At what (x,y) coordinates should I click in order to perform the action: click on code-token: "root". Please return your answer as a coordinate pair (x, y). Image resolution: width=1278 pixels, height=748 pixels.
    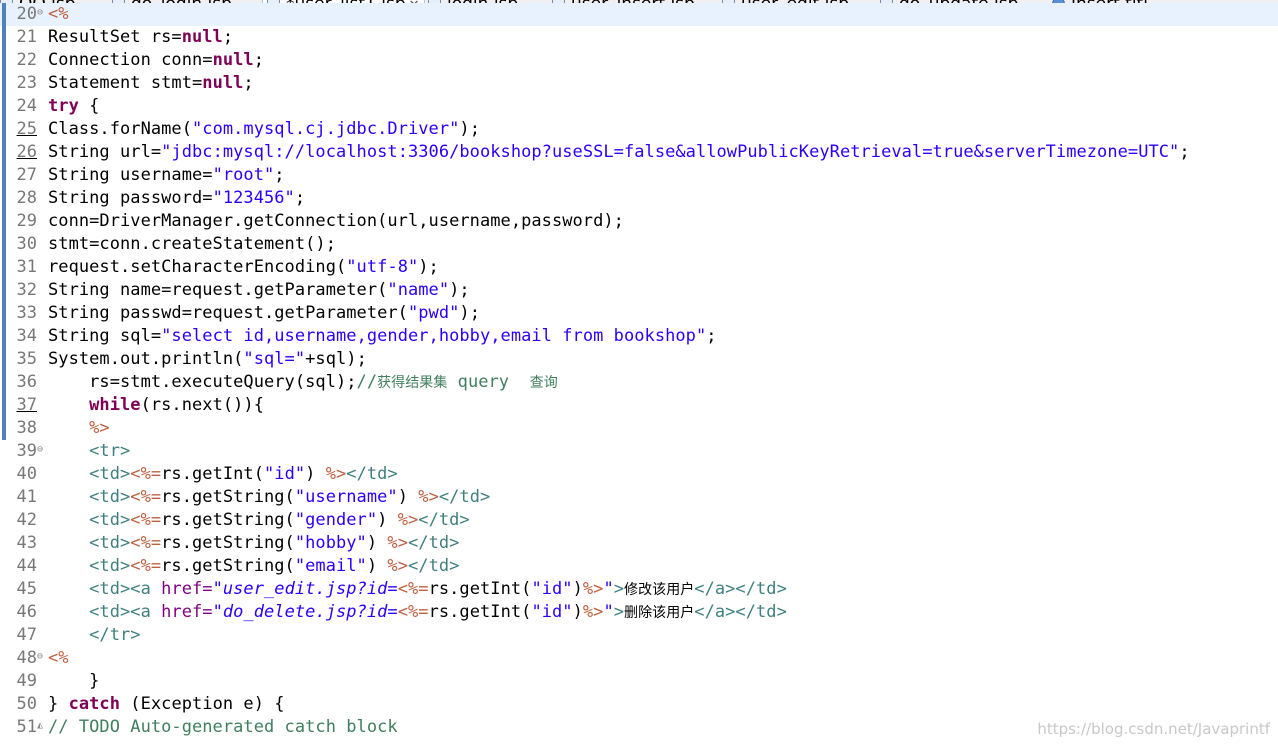
    Looking at the image, I should click on (243, 175).